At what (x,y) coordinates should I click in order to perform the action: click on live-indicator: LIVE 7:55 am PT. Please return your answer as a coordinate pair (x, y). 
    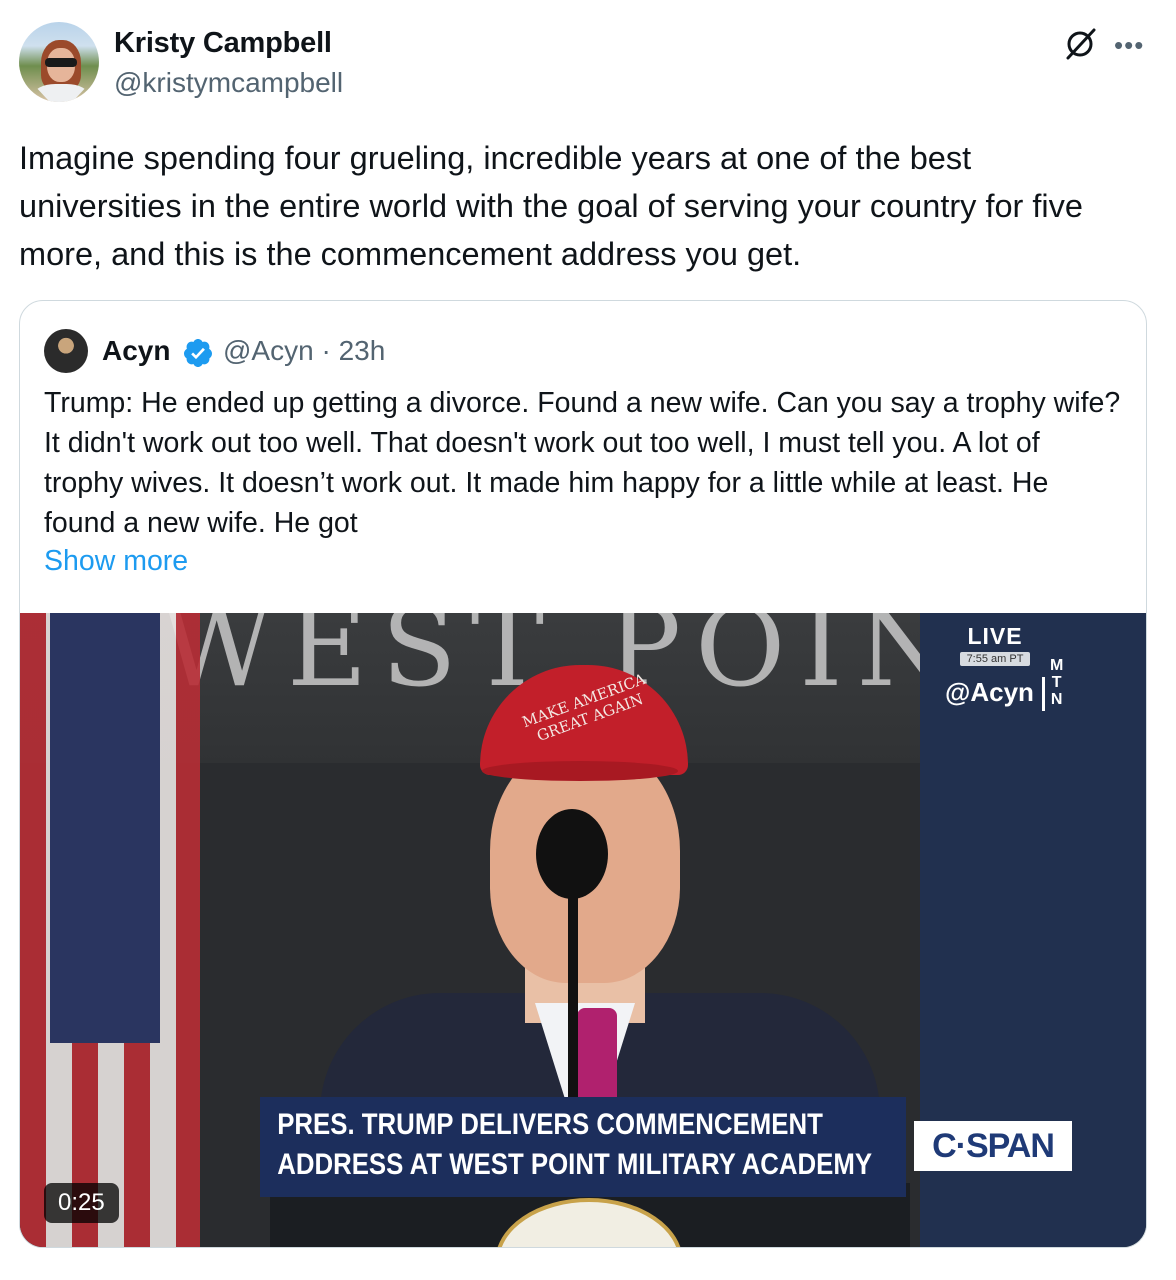
    Looking at the image, I should click on (995, 644).